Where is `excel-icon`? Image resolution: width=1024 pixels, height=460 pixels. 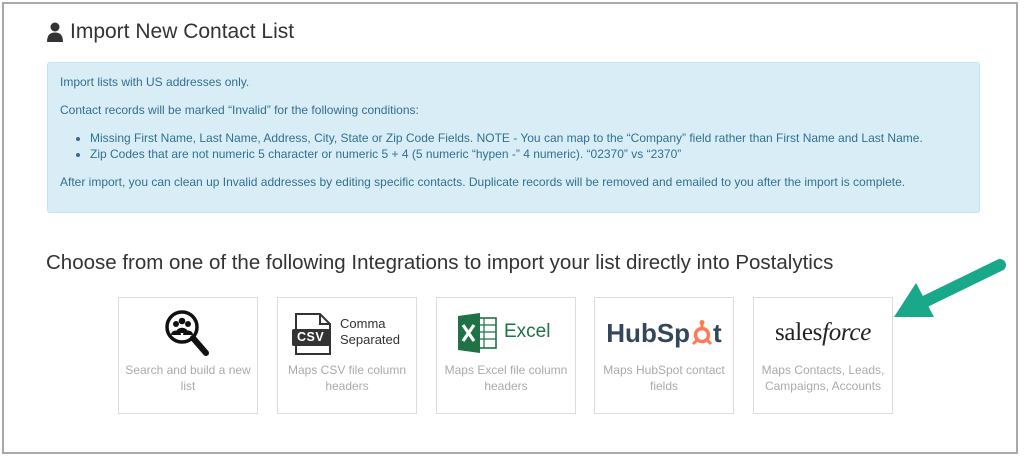
excel-icon is located at coordinates (477, 333).